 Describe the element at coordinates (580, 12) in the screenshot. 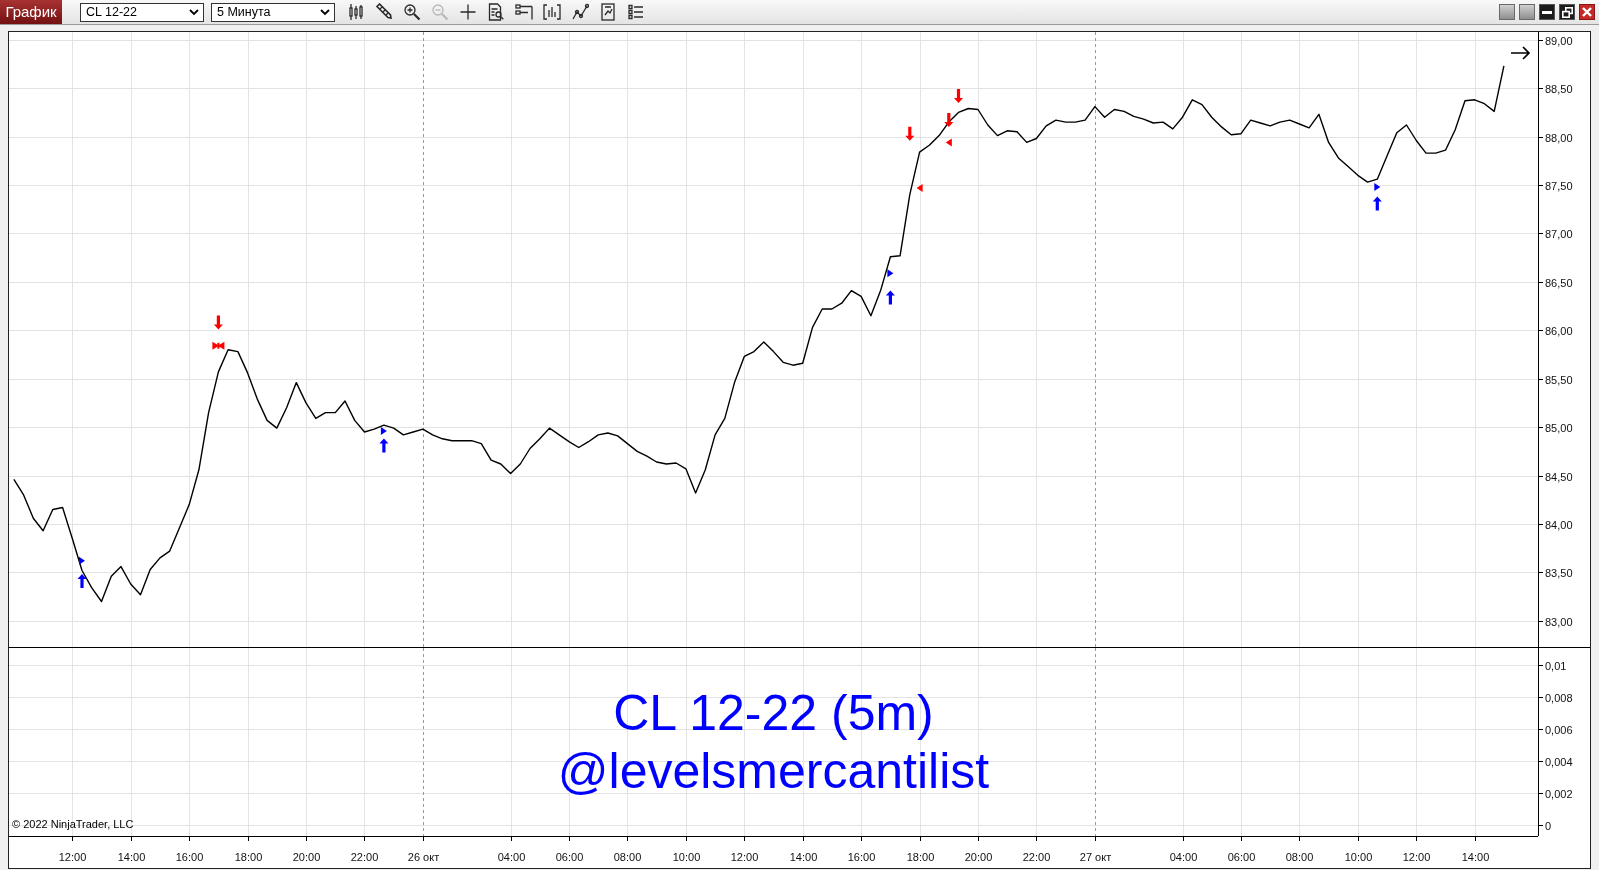

I see `line-chart-icon` at that location.